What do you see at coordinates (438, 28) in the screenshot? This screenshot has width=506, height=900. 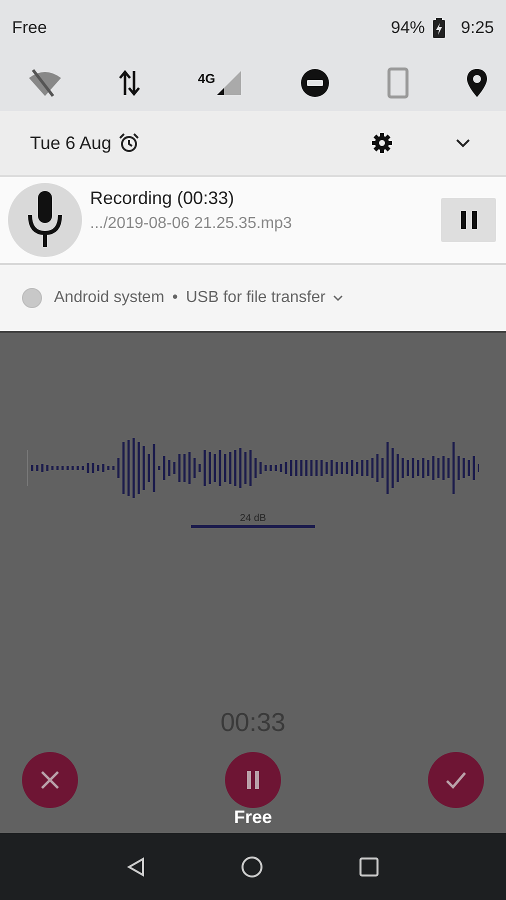 I see `battery-icon` at bounding box center [438, 28].